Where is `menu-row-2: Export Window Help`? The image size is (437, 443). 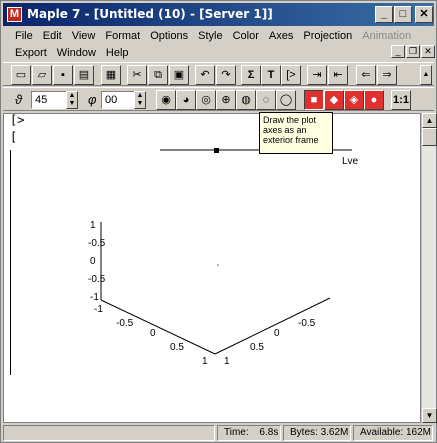
menu-row-2: Export Window Help is located at coordinates (71, 53).